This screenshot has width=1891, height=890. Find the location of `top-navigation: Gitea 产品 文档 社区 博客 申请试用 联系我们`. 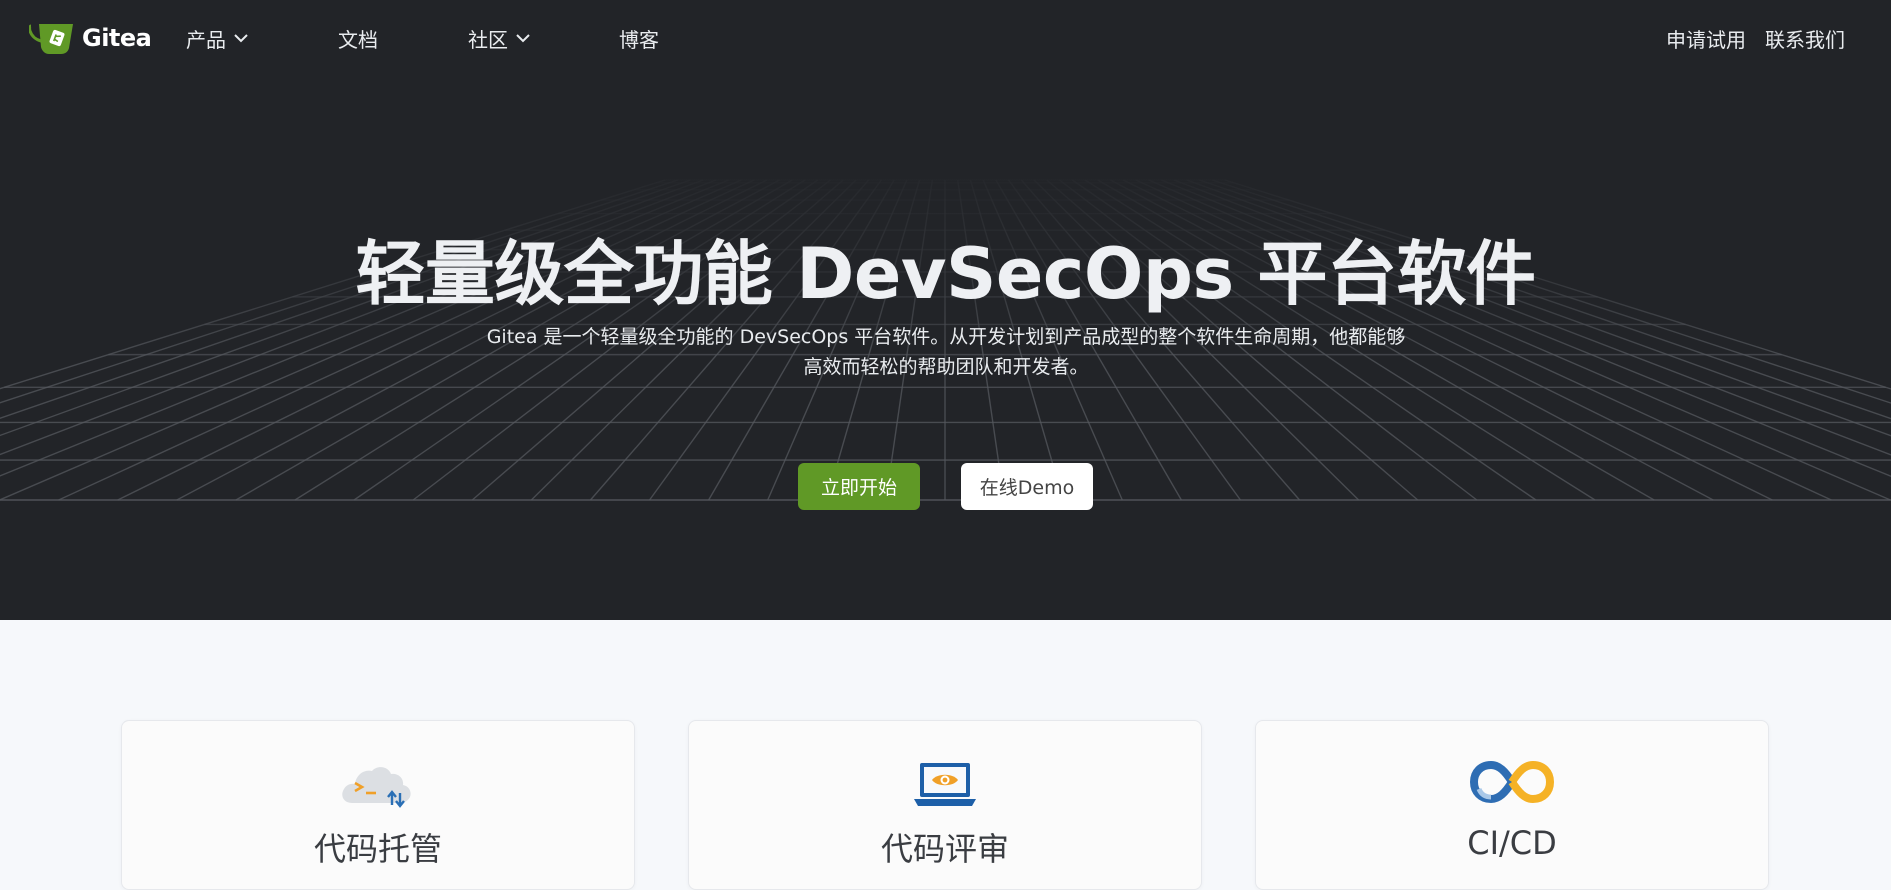

top-navigation: Gitea 产品 文档 社区 博客 申请试用 联系我们 is located at coordinates (945, 38).